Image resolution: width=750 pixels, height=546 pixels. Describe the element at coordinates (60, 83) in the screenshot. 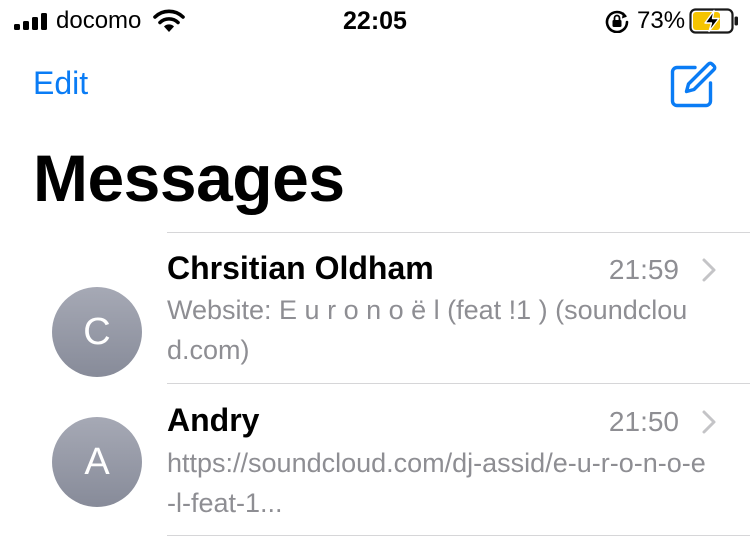

I see `edit-button: Edit` at that location.